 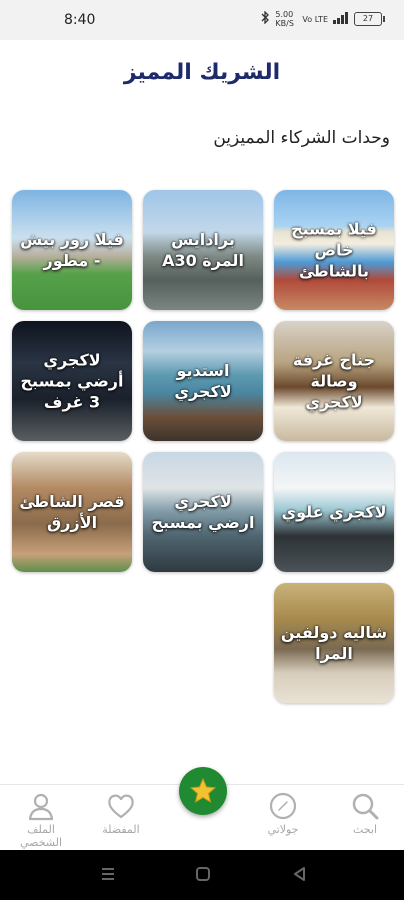 What do you see at coordinates (41, 836) in the screenshot?
I see `nav-profile-label: الملف الشخصي` at bounding box center [41, 836].